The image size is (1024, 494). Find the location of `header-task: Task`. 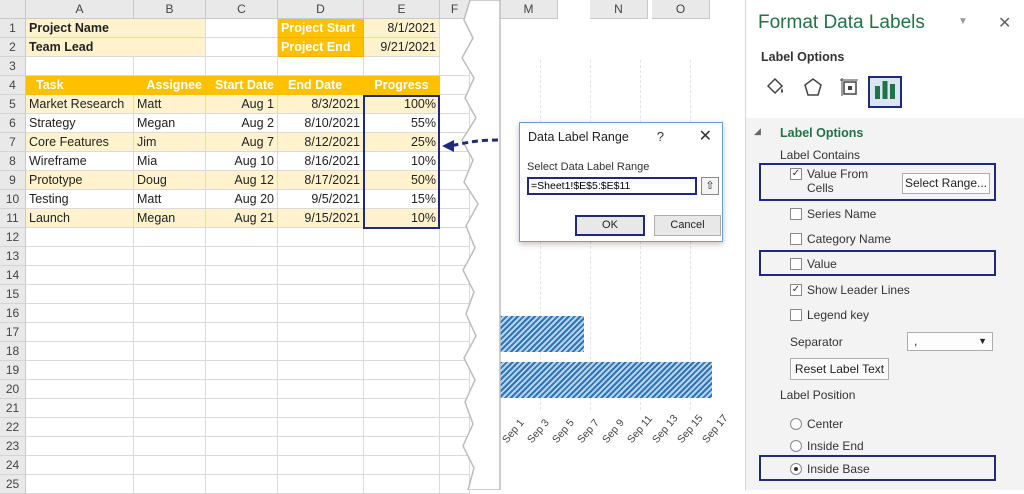

header-task: Task is located at coordinates (52, 85).